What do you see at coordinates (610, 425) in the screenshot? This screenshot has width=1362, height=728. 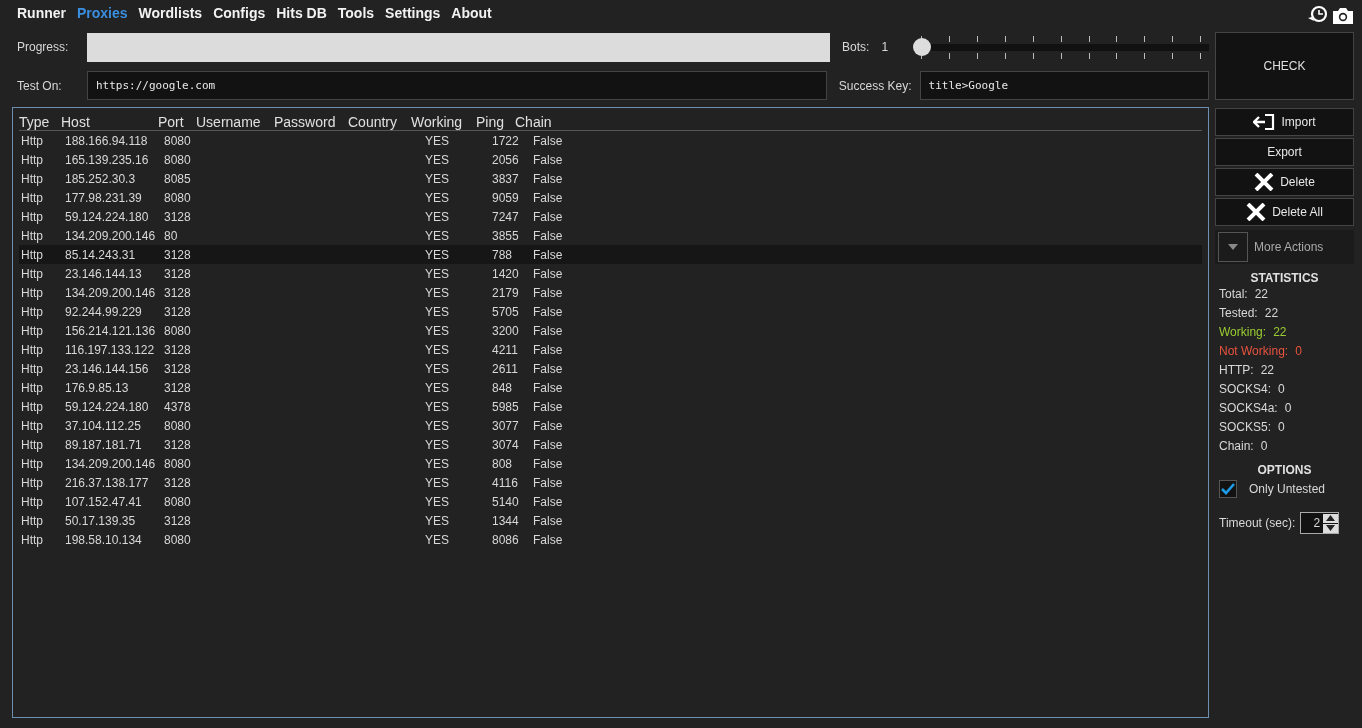 I see `table-row: Http 37.104.112.25 8080 YES 3077 False` at bounding box center [610, 425].